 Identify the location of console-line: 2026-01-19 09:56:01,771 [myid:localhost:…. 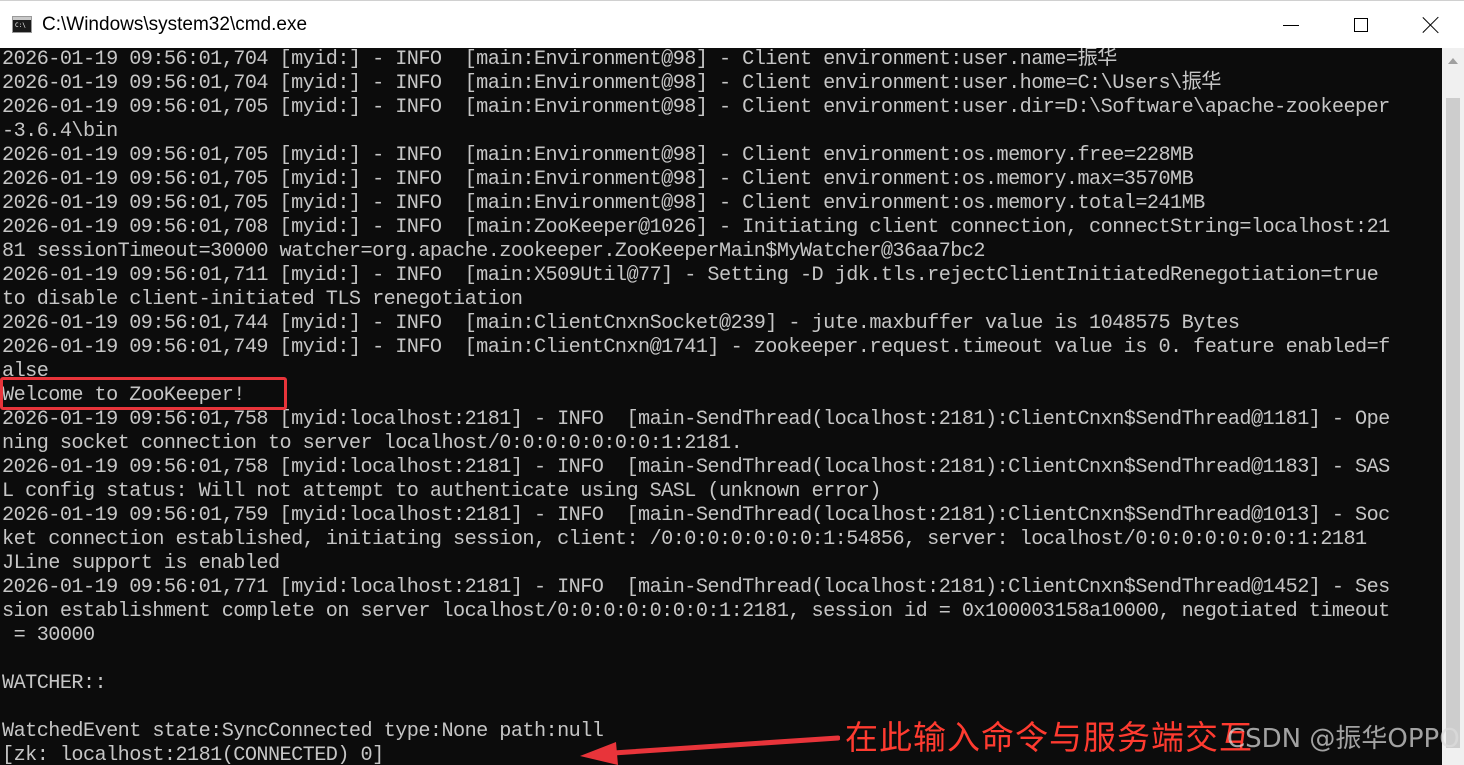
(696, 587).